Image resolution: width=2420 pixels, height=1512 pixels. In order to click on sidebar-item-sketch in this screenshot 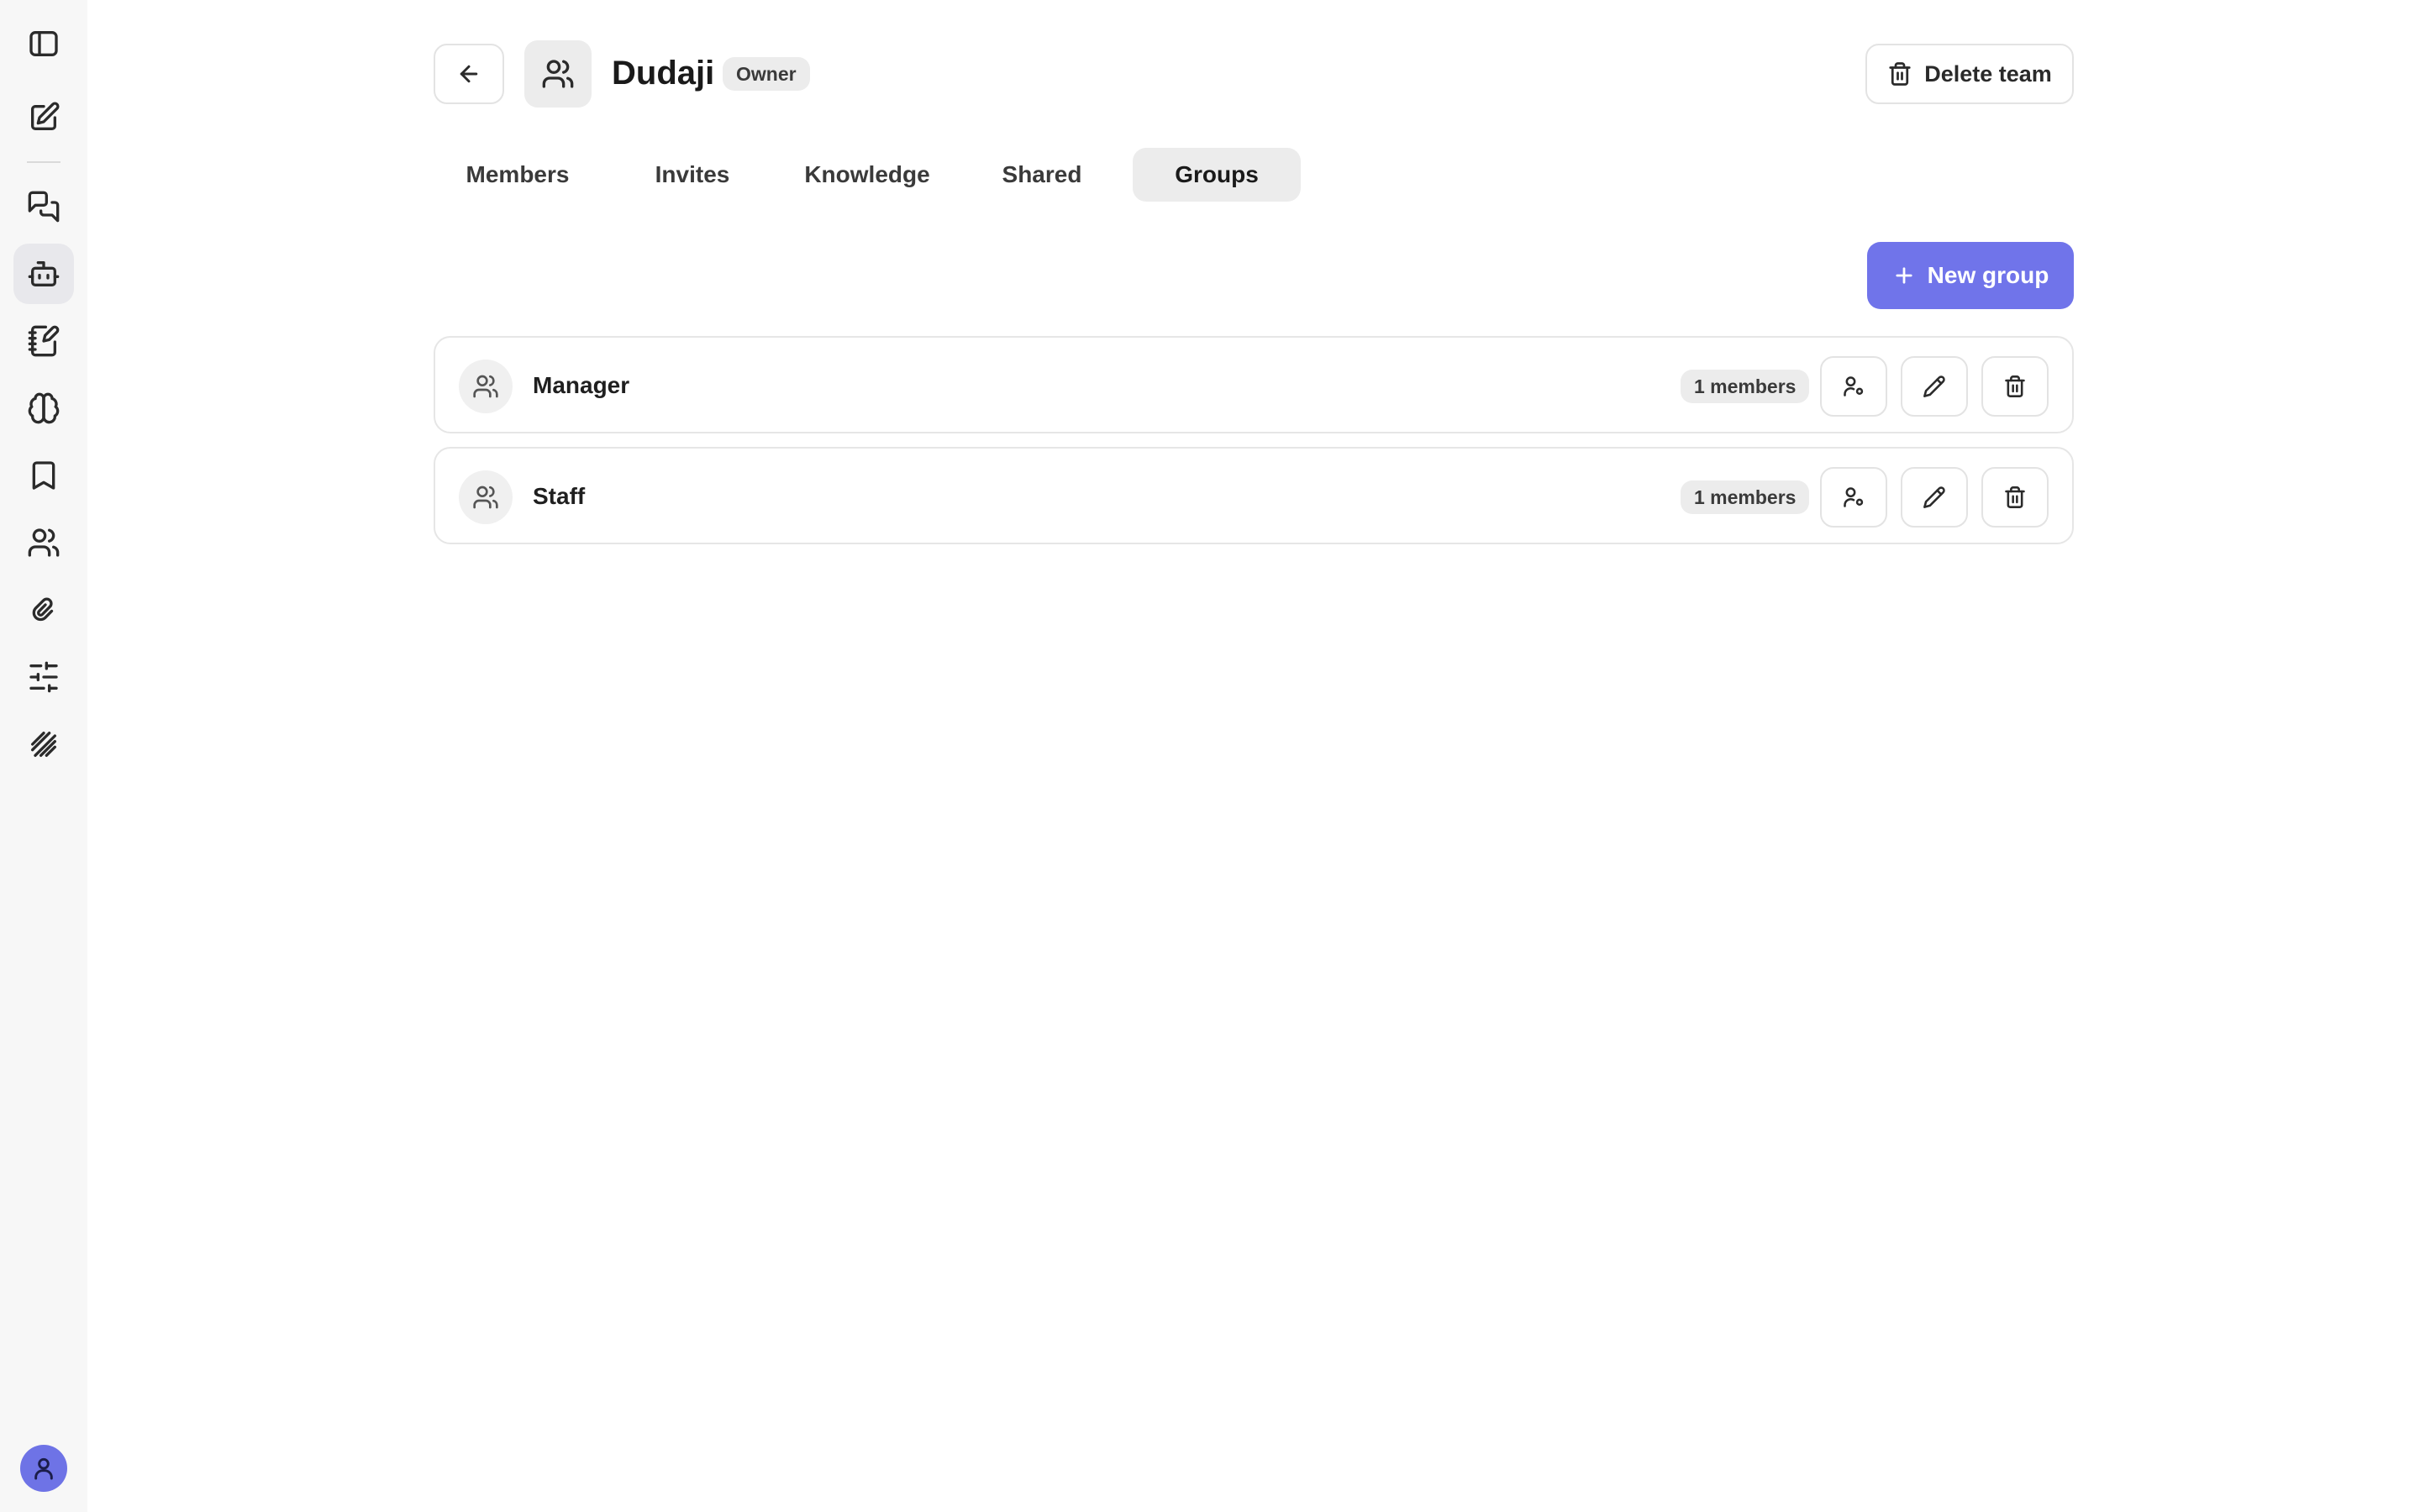, I will do `click(43, 744)`.